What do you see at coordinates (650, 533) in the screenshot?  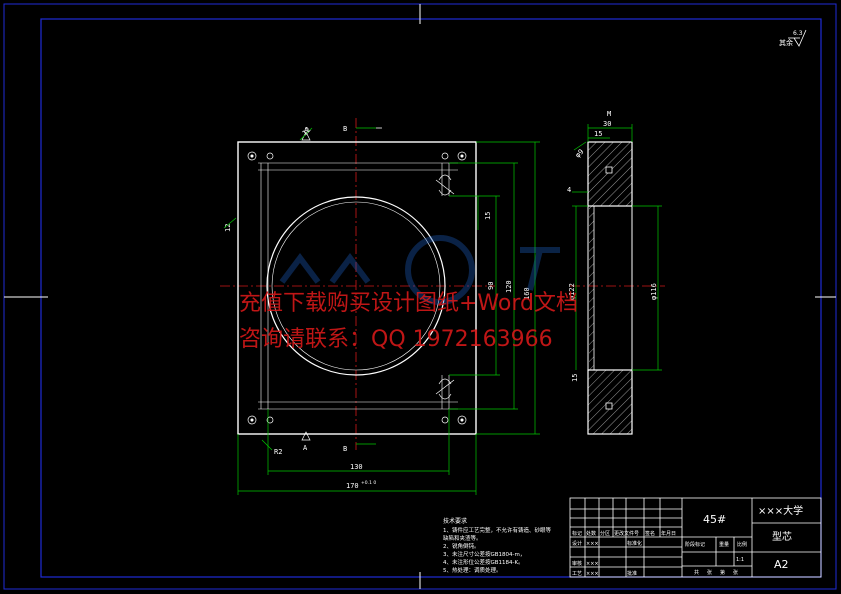 I see `tb-header-4: 签名` at bounding box center [650, 533].